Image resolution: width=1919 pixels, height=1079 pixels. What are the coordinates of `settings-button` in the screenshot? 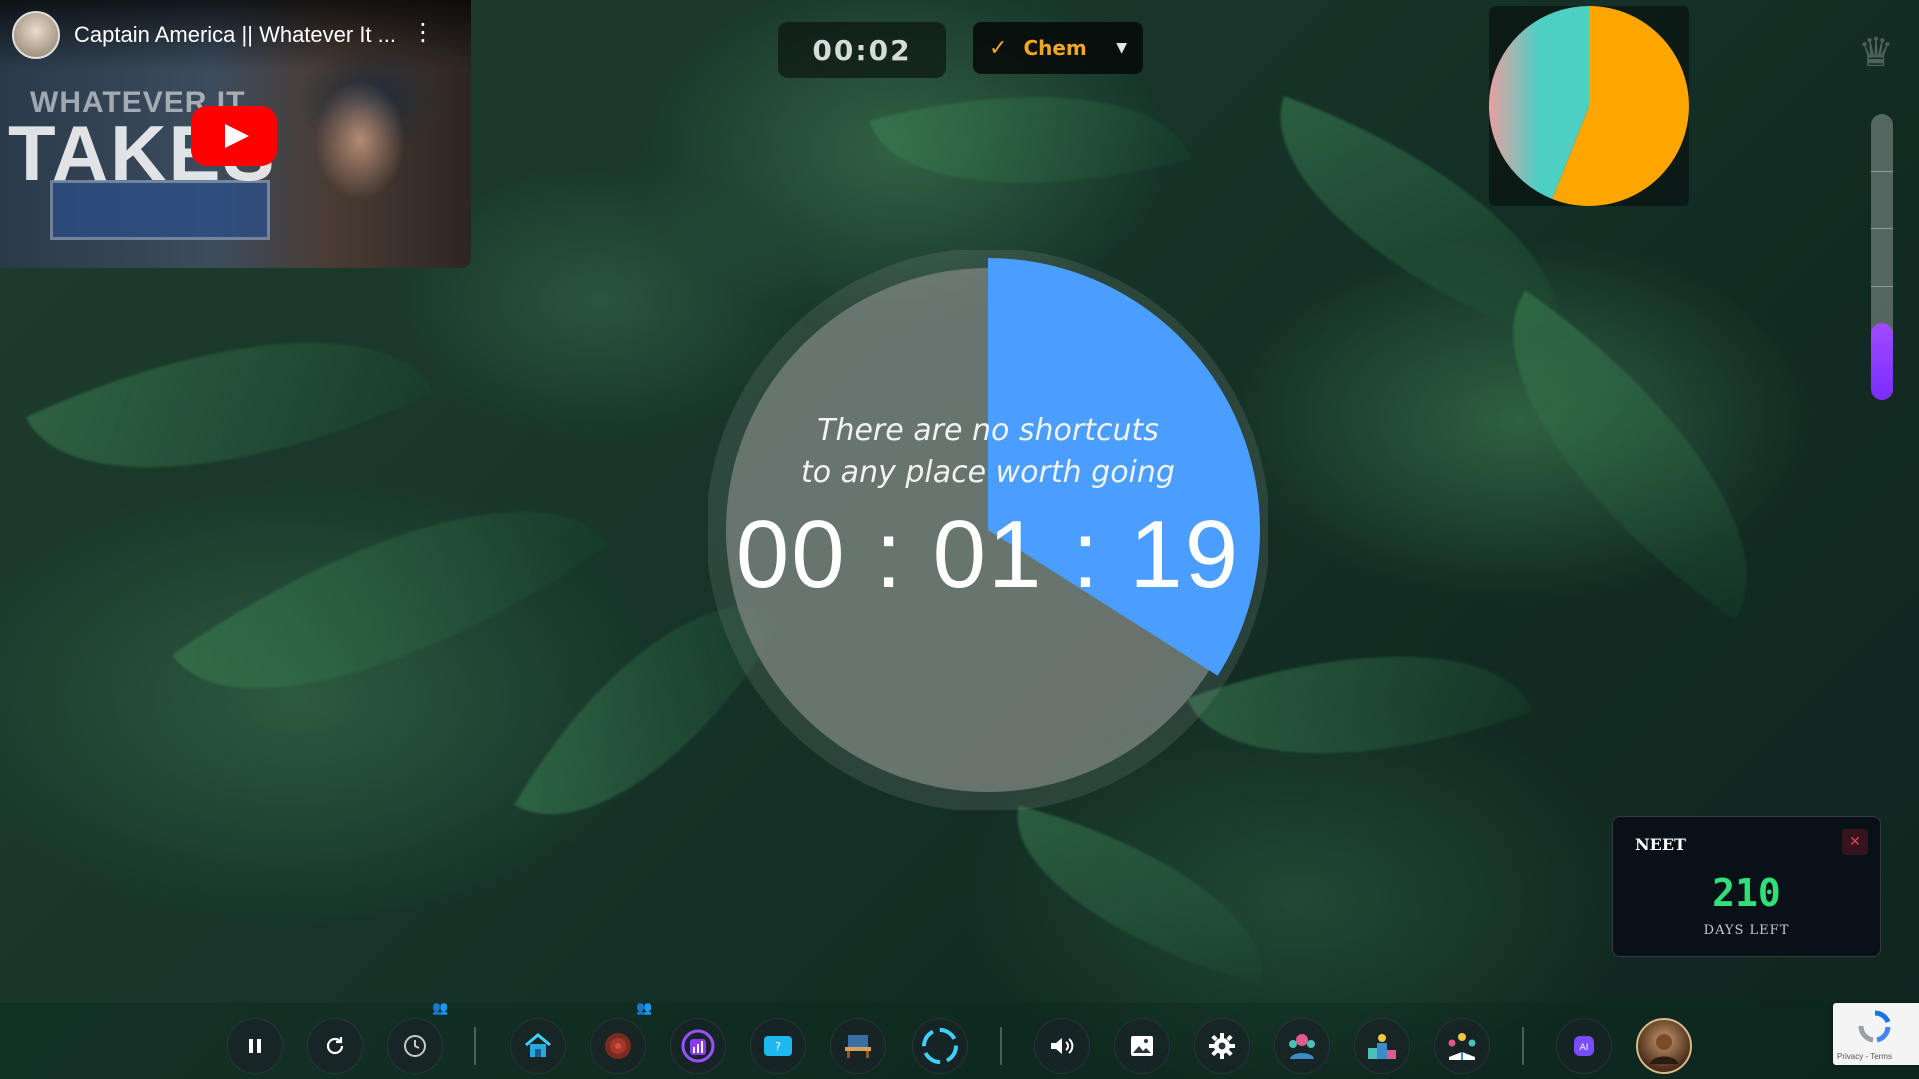 It's located at (1222, 1046).